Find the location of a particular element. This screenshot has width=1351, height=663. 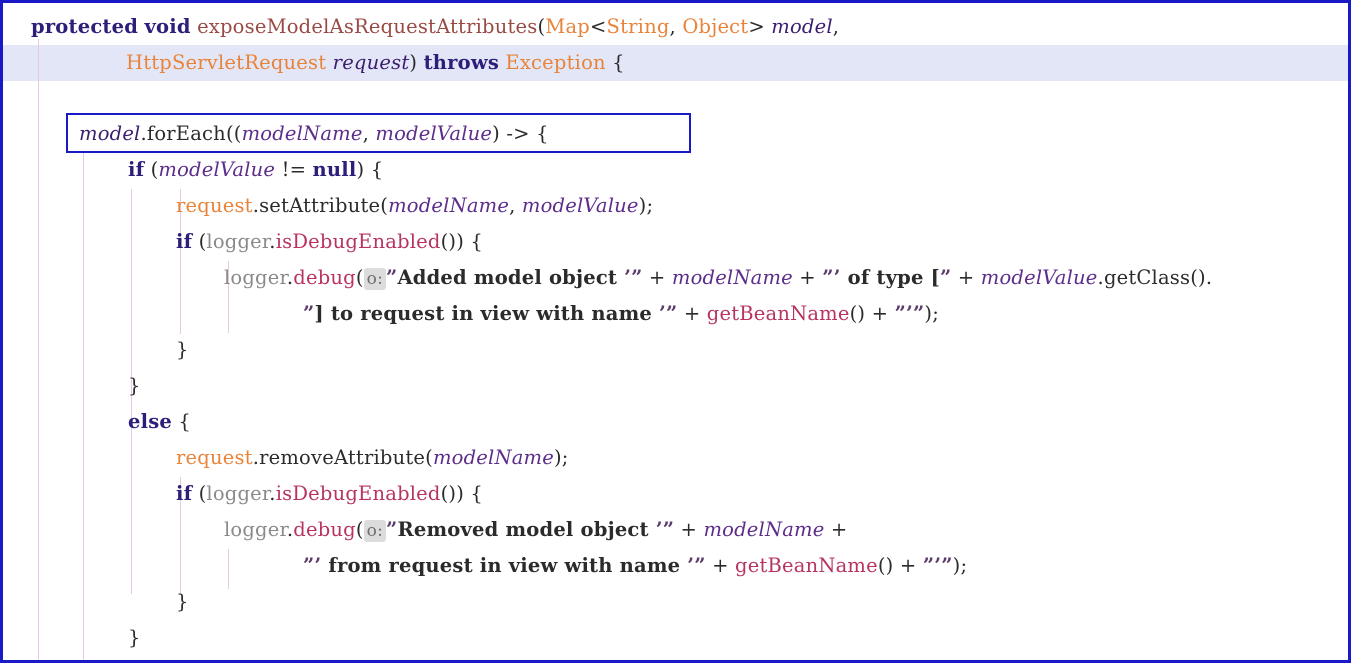

code-token: < is located at coordinates (598, 26).